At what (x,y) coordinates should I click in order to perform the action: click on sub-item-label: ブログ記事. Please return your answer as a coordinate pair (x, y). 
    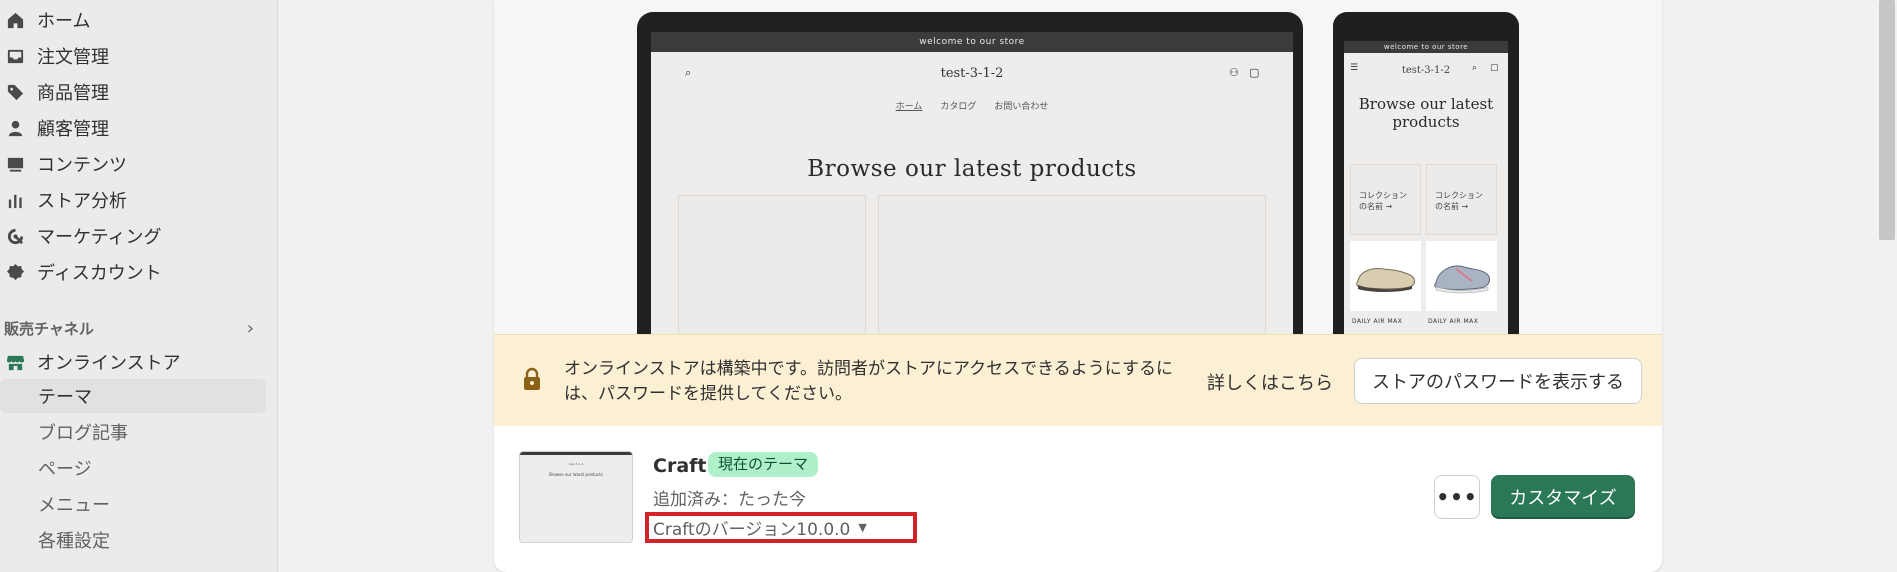
    Looking at the image, I should click on (83, 433).